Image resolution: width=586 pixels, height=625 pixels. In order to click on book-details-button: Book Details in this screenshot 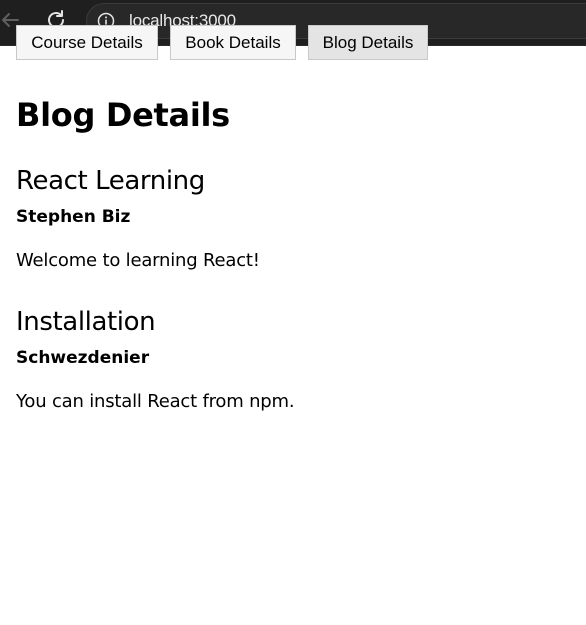, I will do `click(233, 42)`.